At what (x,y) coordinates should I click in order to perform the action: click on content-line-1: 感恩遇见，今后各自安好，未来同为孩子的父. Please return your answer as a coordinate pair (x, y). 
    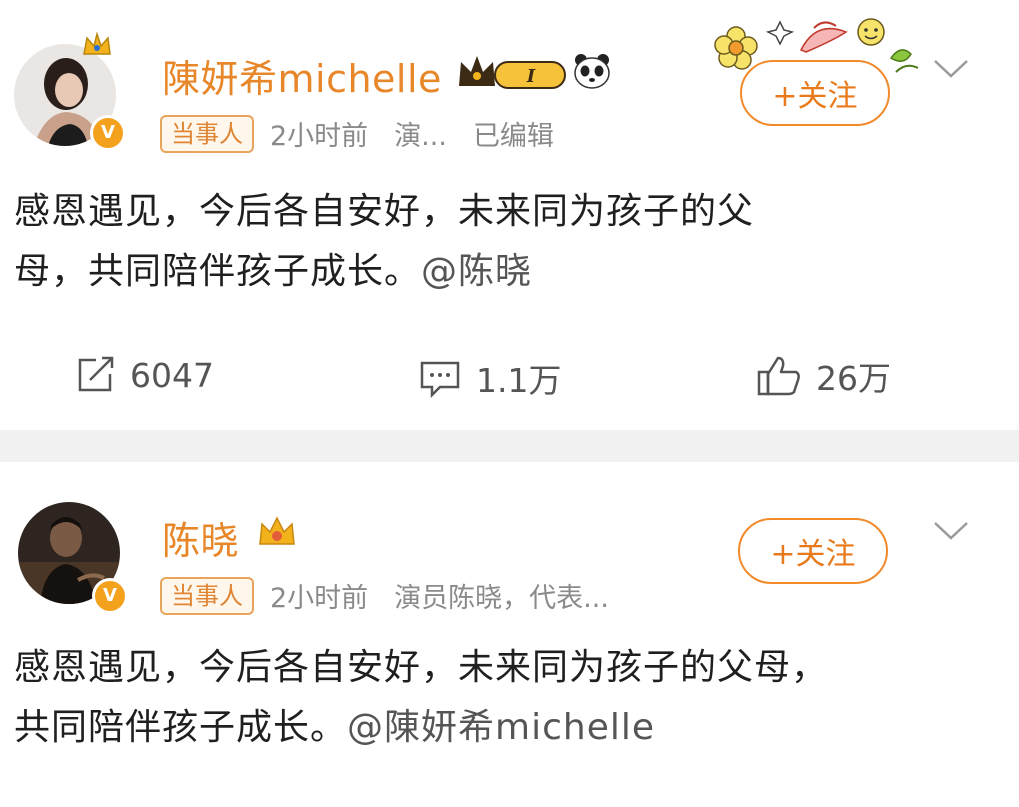
    Looking at the image, I should click on (384, 211).